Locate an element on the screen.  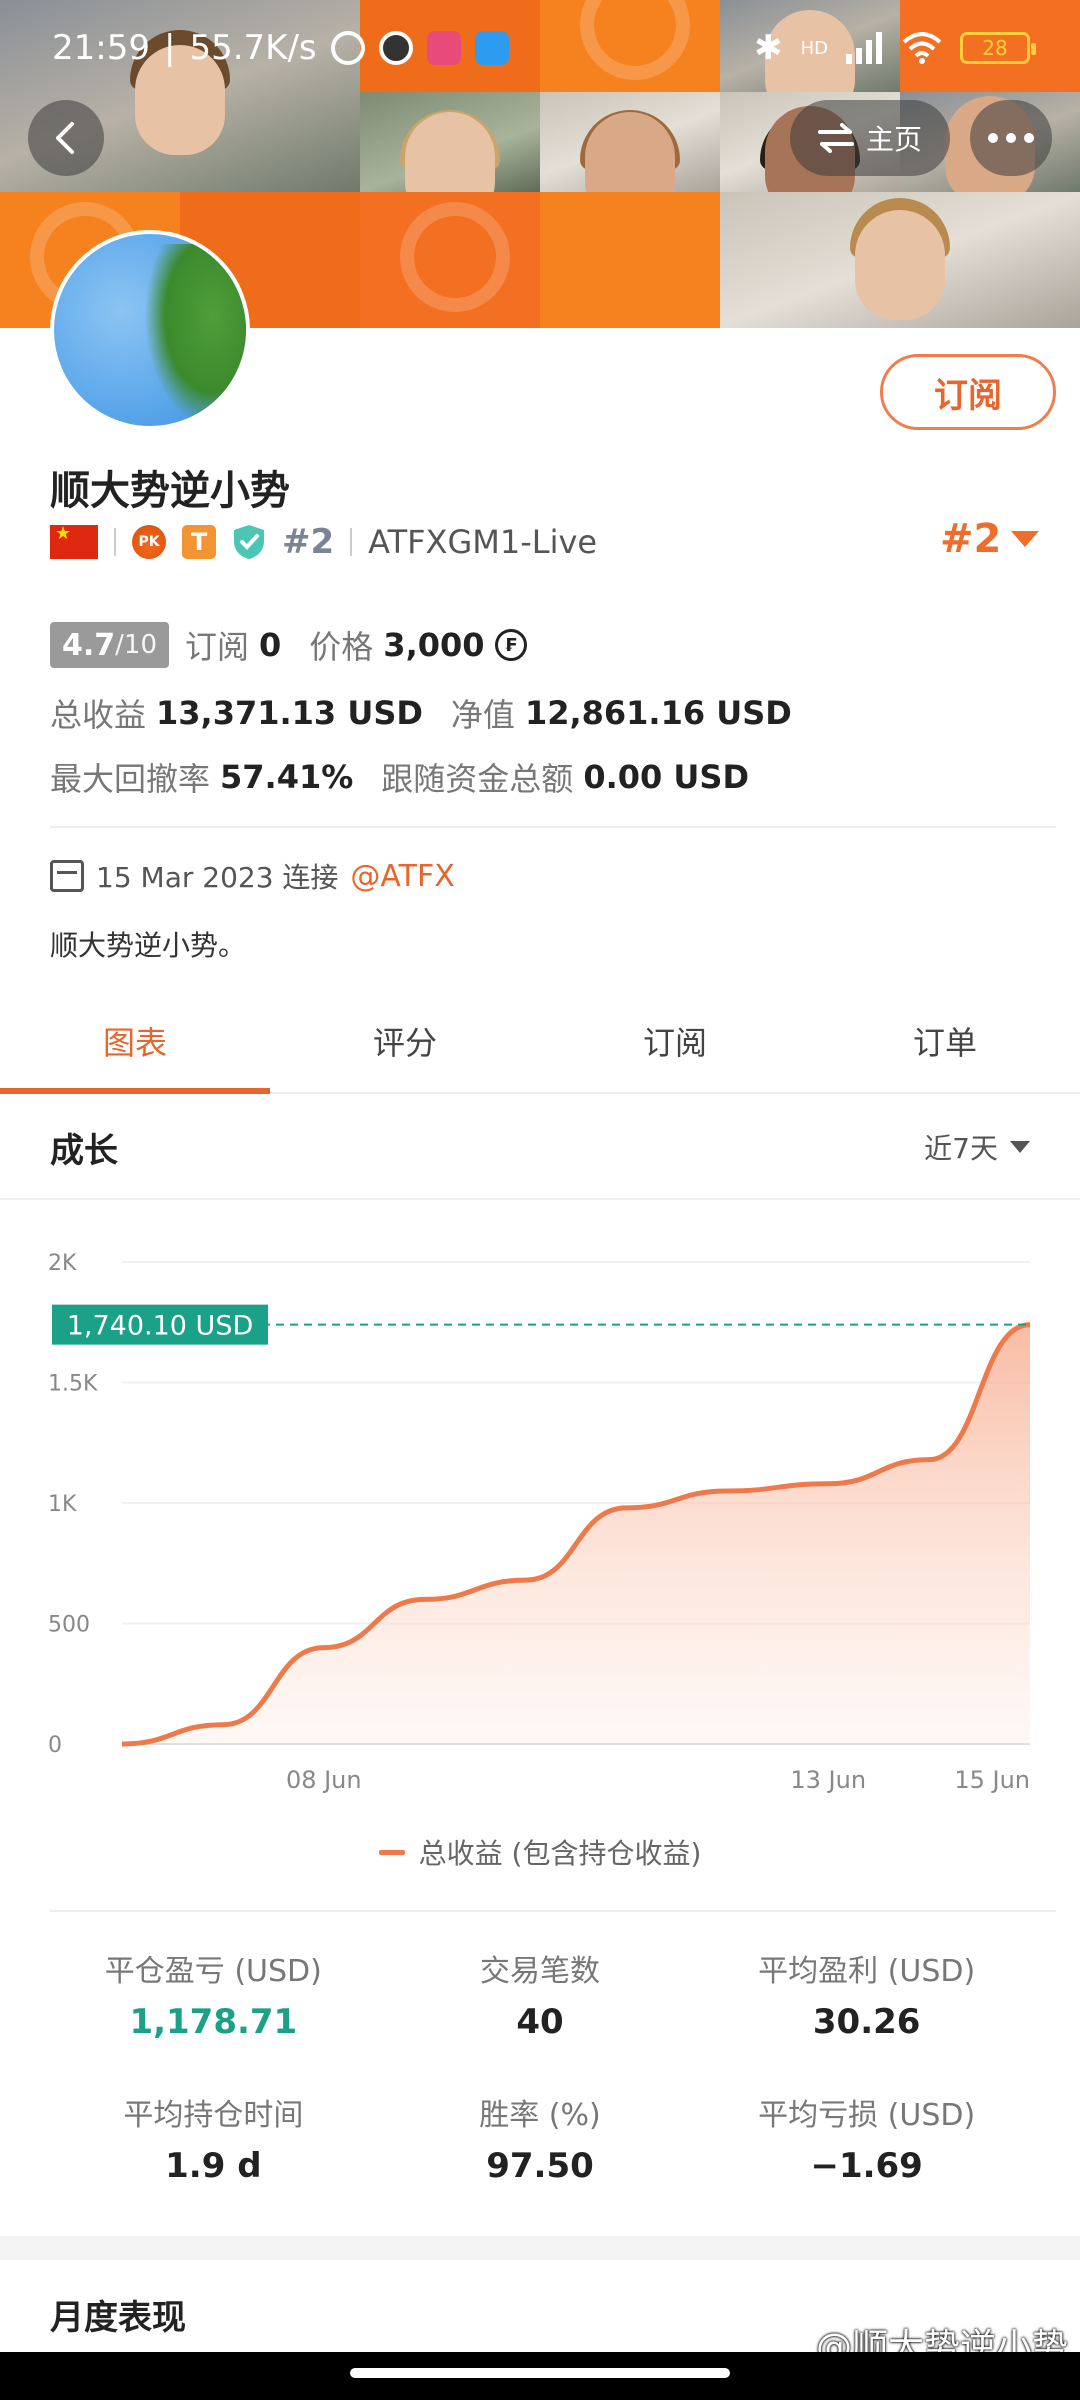
growth-header: 成长 近7天 is located at coordinates (540, 1148).